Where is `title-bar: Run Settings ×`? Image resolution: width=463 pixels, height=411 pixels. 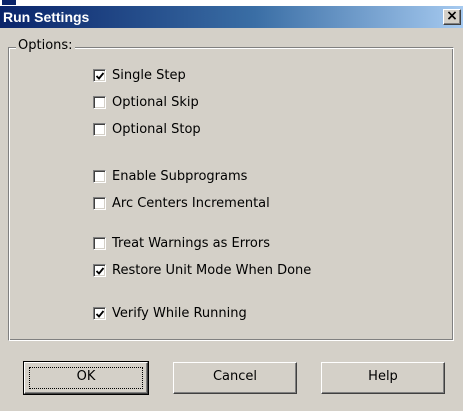
title-bar: Run Settings × is located at coordinates (231, 17).